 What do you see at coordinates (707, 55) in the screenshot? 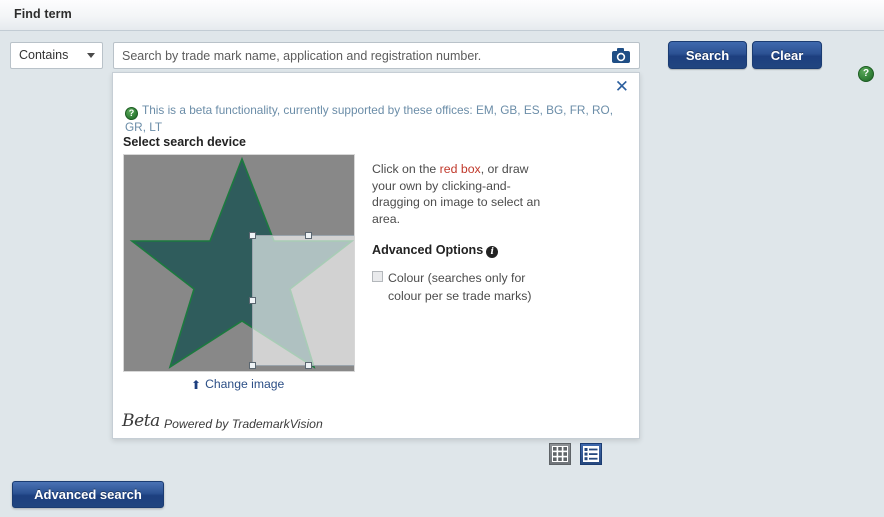
I see `search-button: Search` at bounding box center [707, 55].